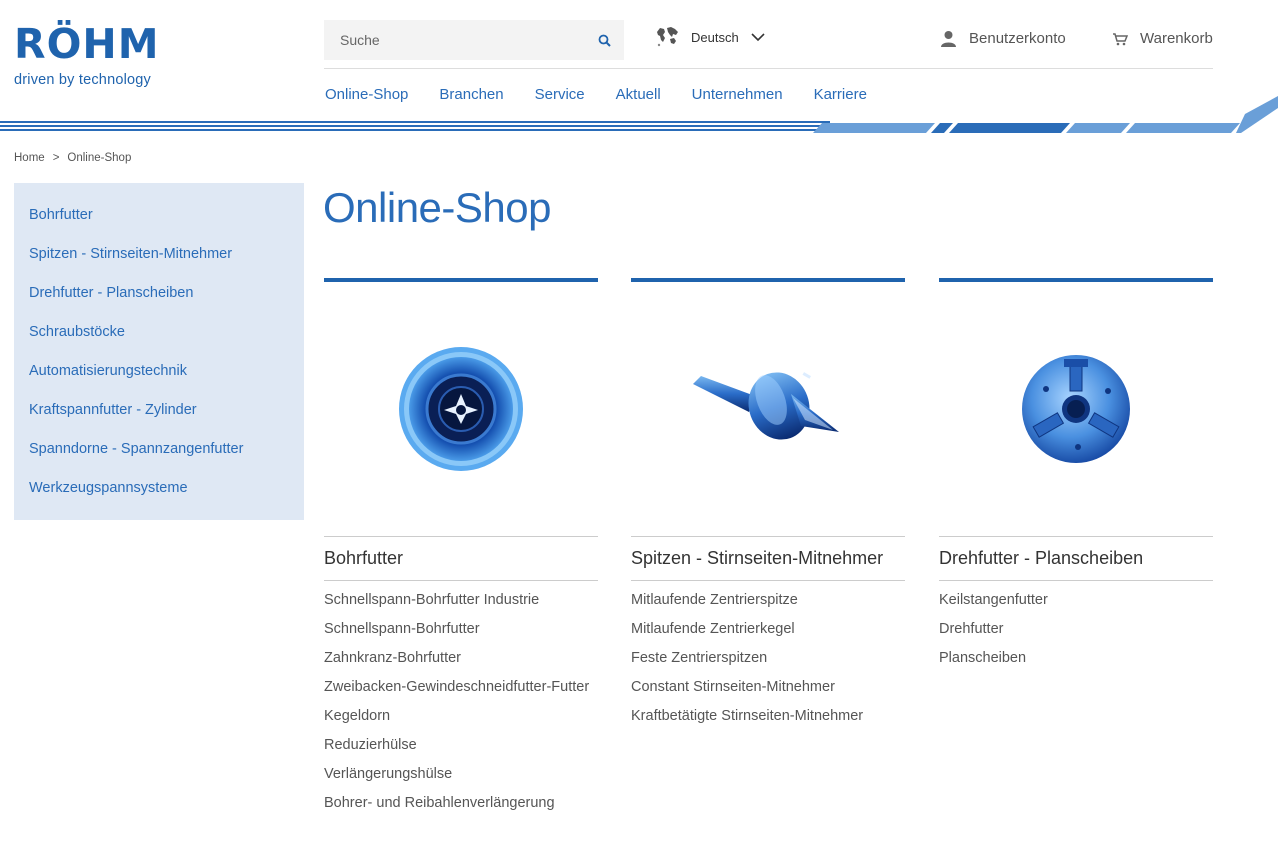 This screenshot has height=860, width=1278. I want to click on search-icon, so click(604, 40).